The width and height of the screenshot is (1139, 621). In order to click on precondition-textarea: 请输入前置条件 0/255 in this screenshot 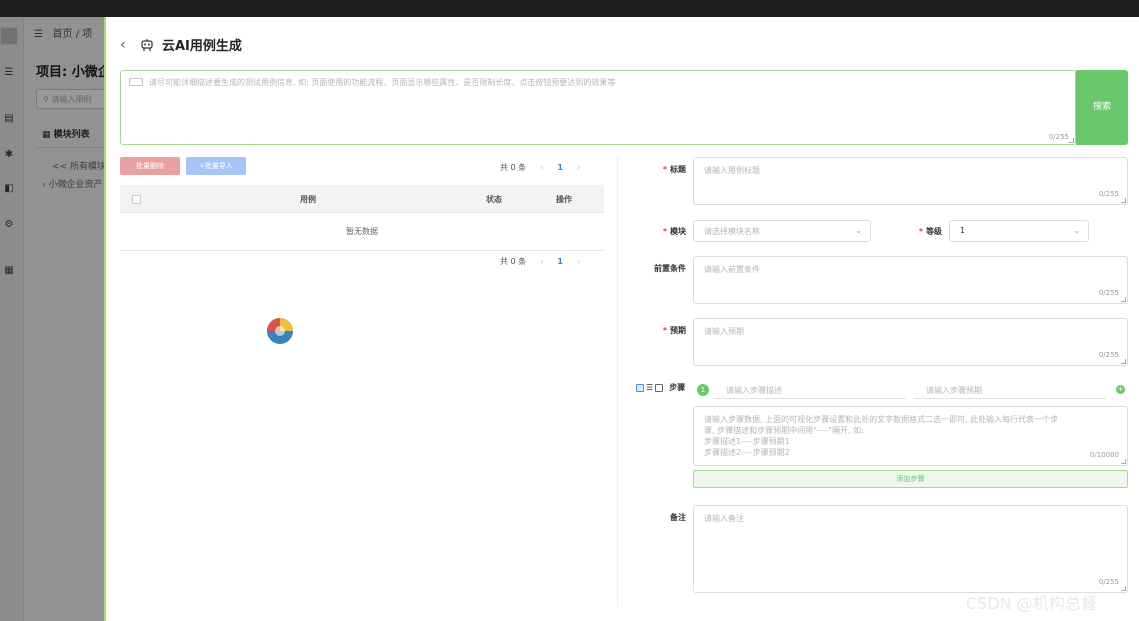, I will do `click(910, 280)`.